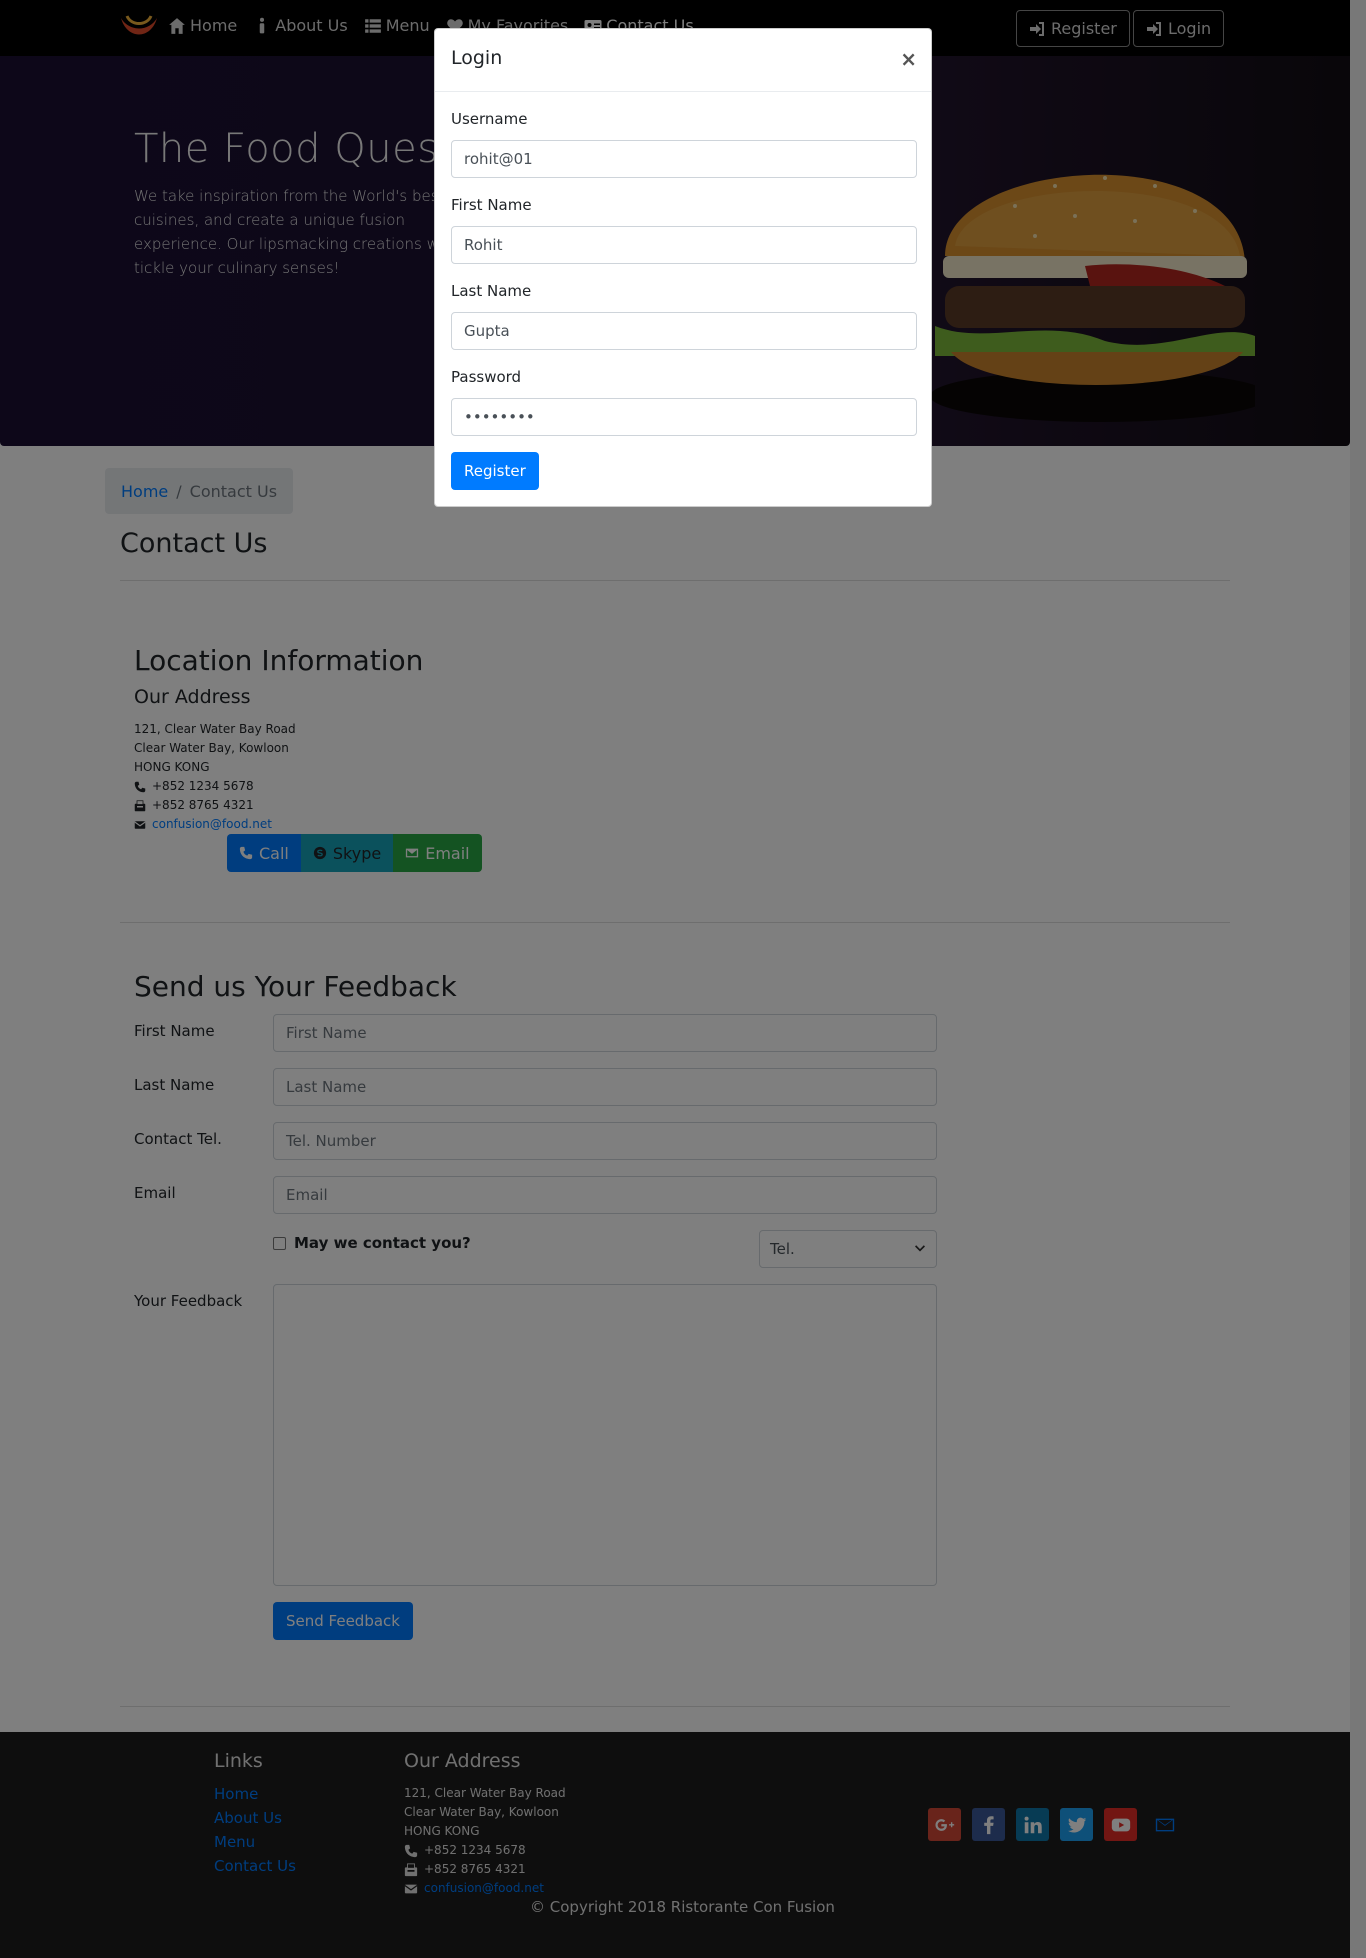 The width and height of the screenshot is (1366, 1958). I want to click on modal-register-button: Register, so click(495, 471).